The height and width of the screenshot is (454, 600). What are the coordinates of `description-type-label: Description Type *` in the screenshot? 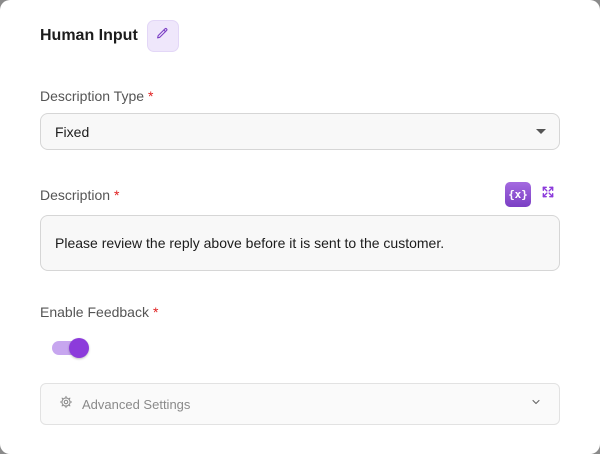 It's located at (96, 96).